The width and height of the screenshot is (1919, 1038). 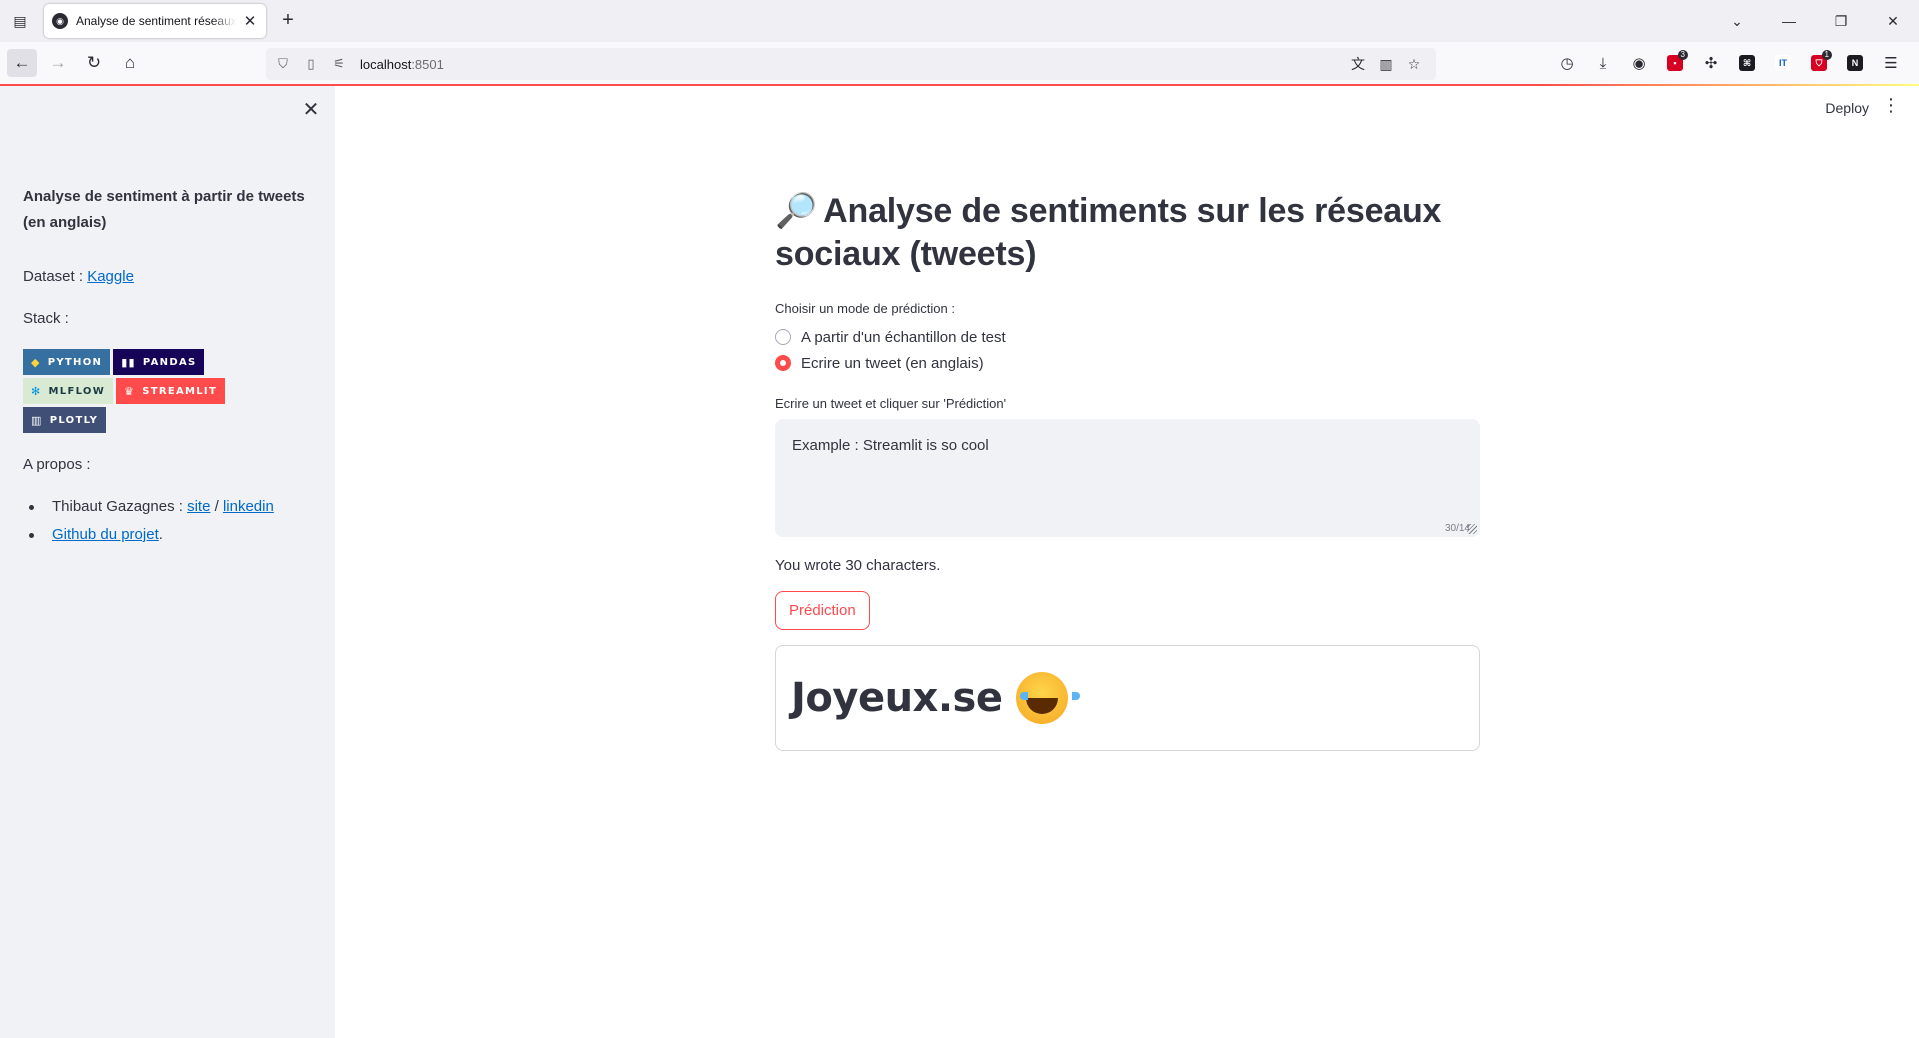 What do you see at coordinates (283, 64) in the screenshot?
I see `tracking-shield-icon: ⛉` at bounding box center [283, 64].